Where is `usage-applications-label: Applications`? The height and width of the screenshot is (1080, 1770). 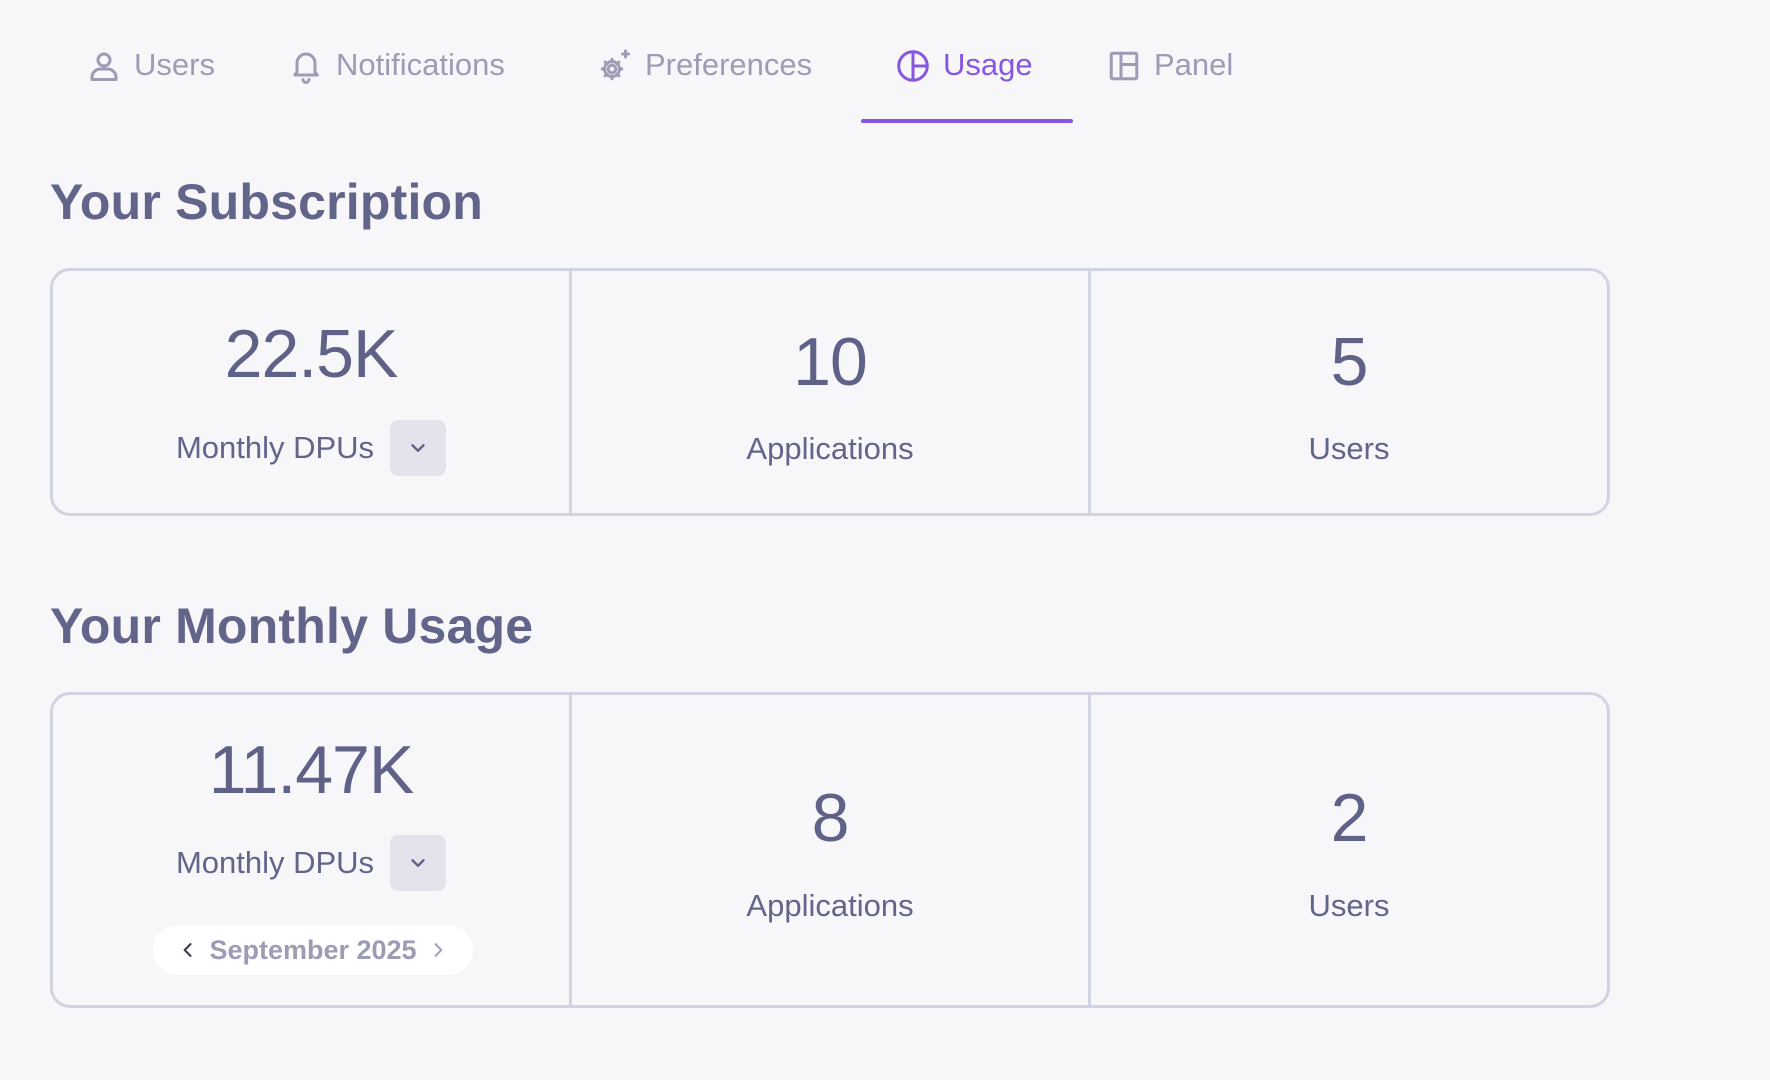 usage-applications-label: Applications is located at coordinates (830, 905).